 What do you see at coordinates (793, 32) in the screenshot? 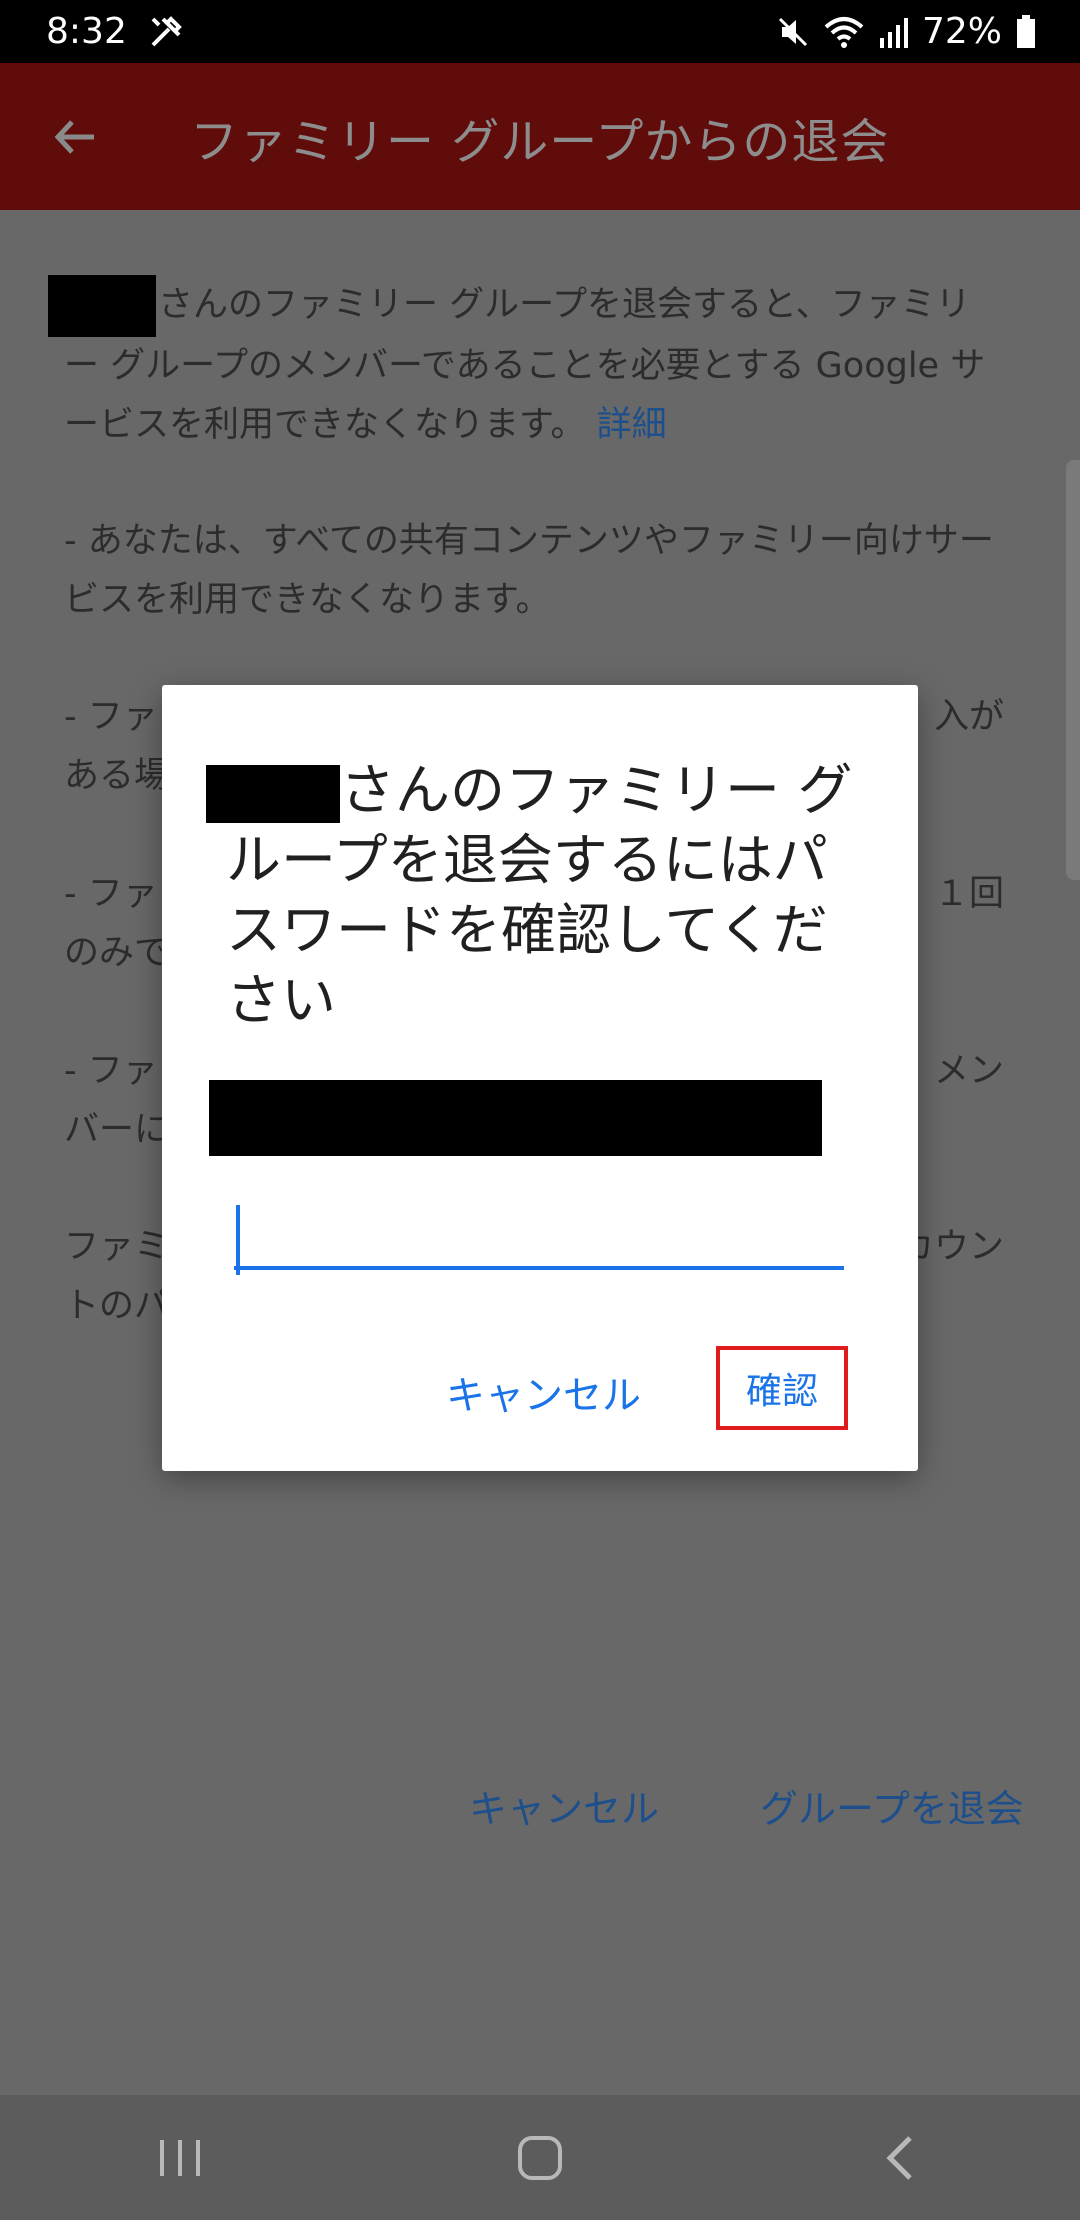
I see `mute-icon` at bounding box center [793, 32].